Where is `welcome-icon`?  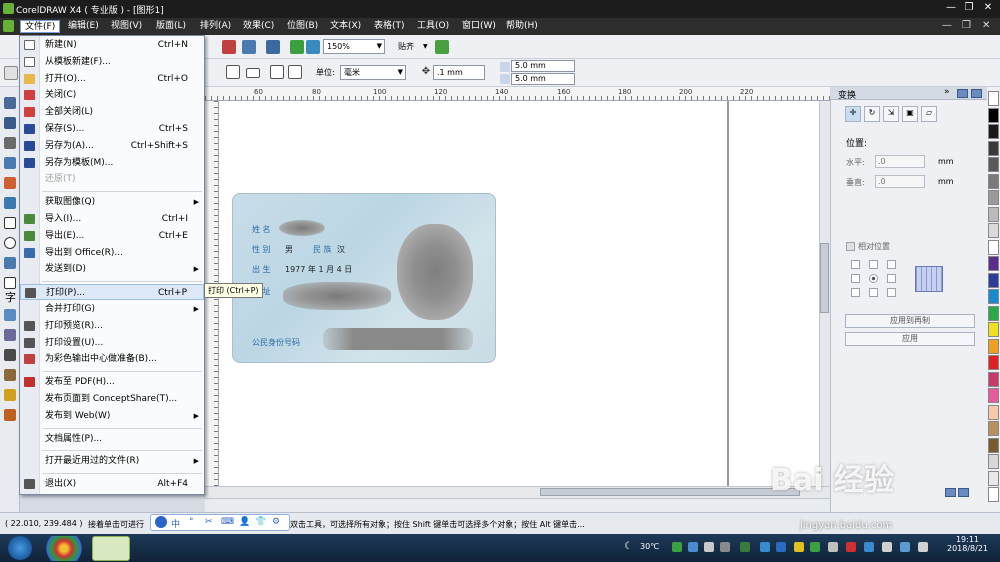 welcome-icon is located at coordinates (297, 47).